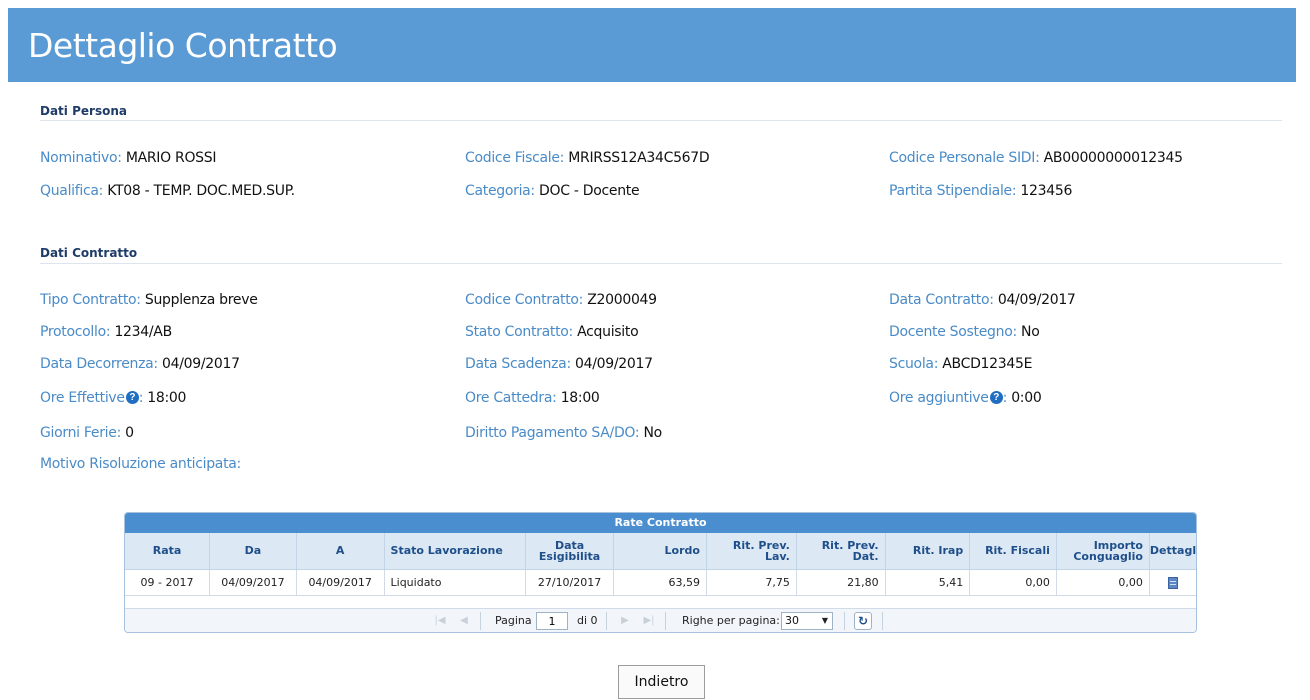 The width and height of the screenshot is (1310, 700). What do you see at coordinates (1103, 582) in the screenshot?
I see `cell-importo-conguaglio: 0,00` at bounding box center [1103, 582].